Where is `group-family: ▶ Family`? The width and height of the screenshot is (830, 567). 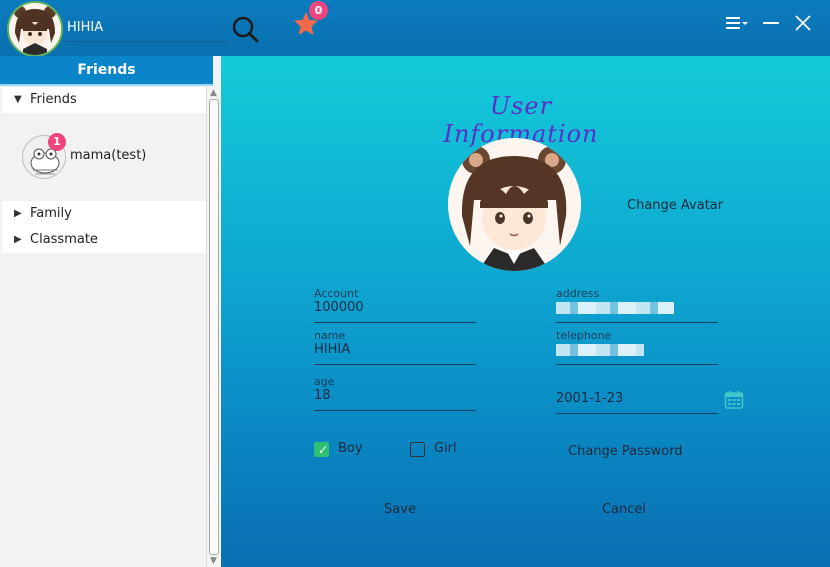
group-family: ▶ Family is located at coordinates (104, 214).